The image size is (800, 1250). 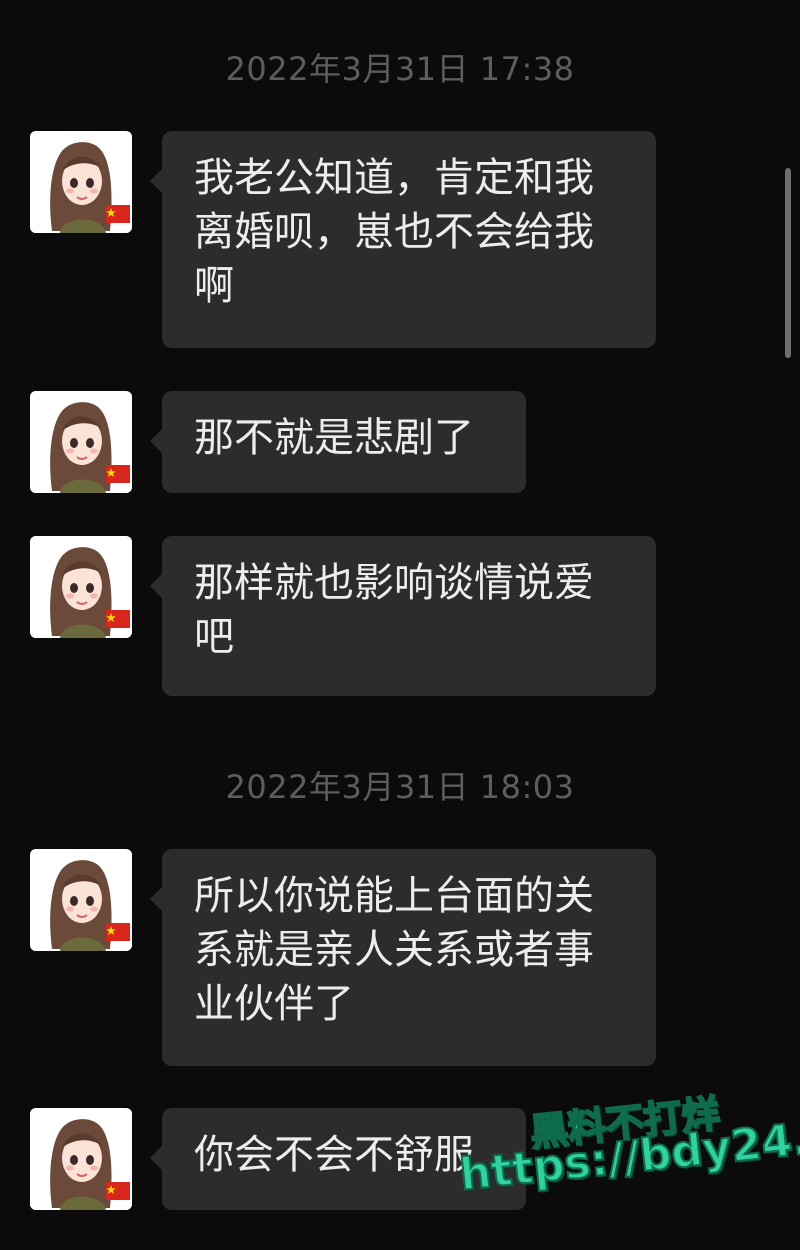 I want to click on message-text: 那样就也影响谈情说爱 吧, so click(x=394, y=610).